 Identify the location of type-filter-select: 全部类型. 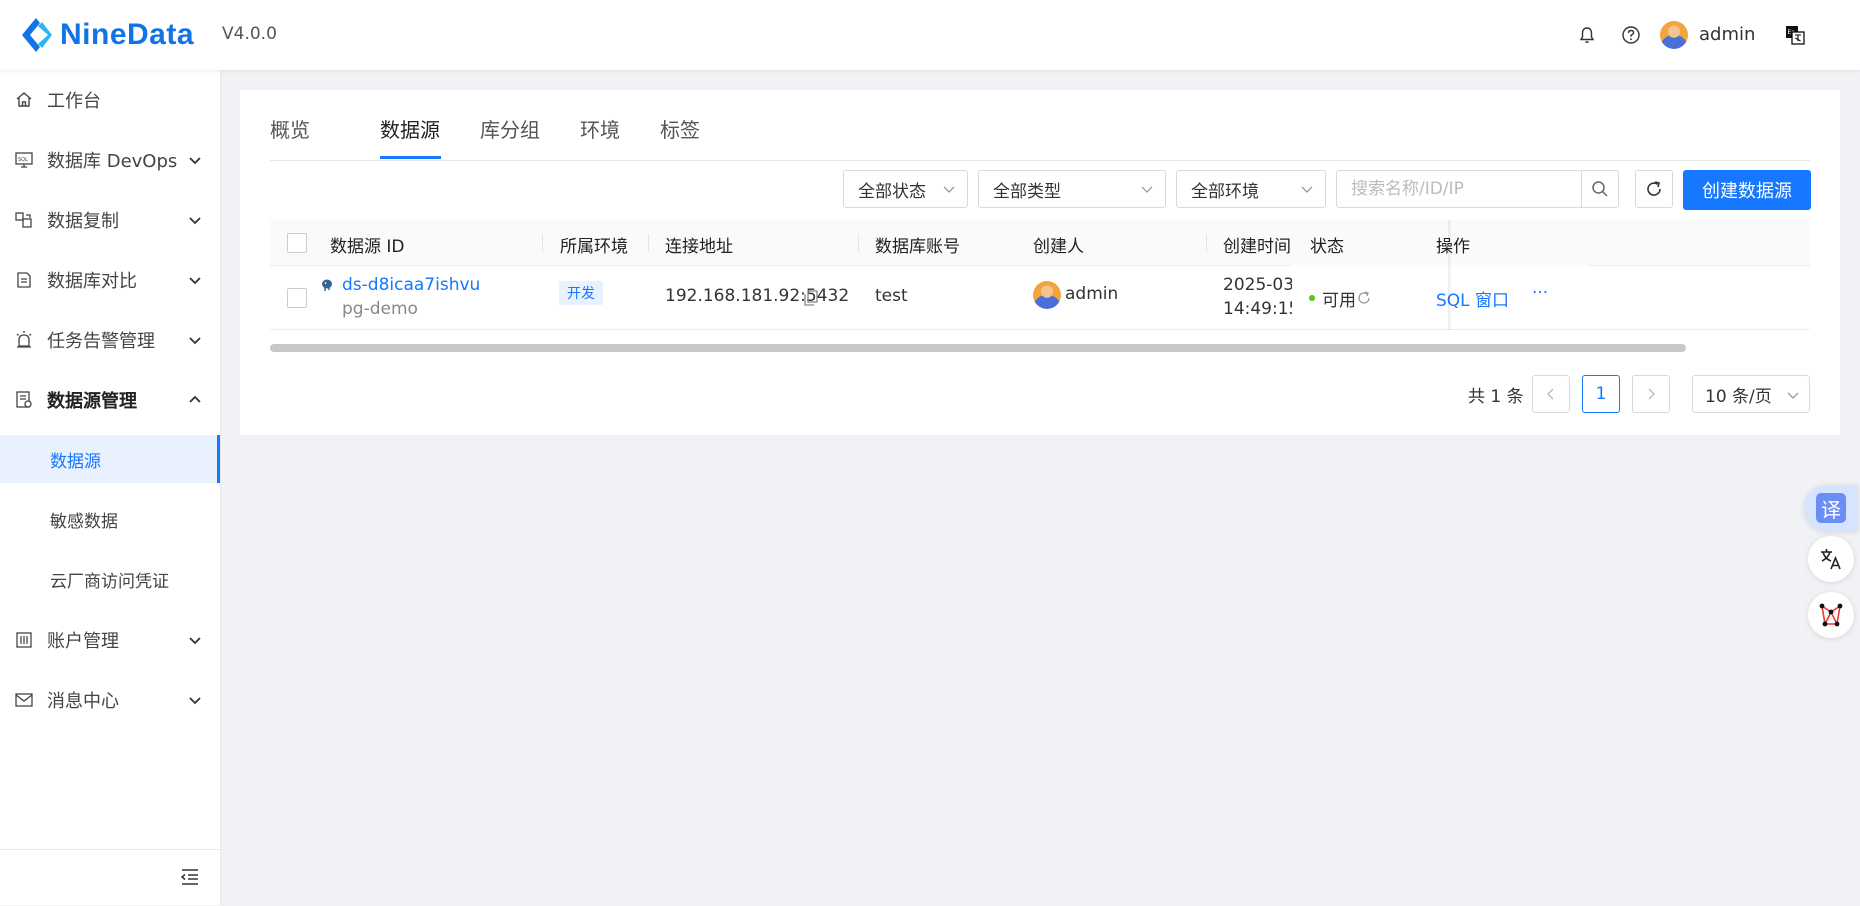
(1072, 189).